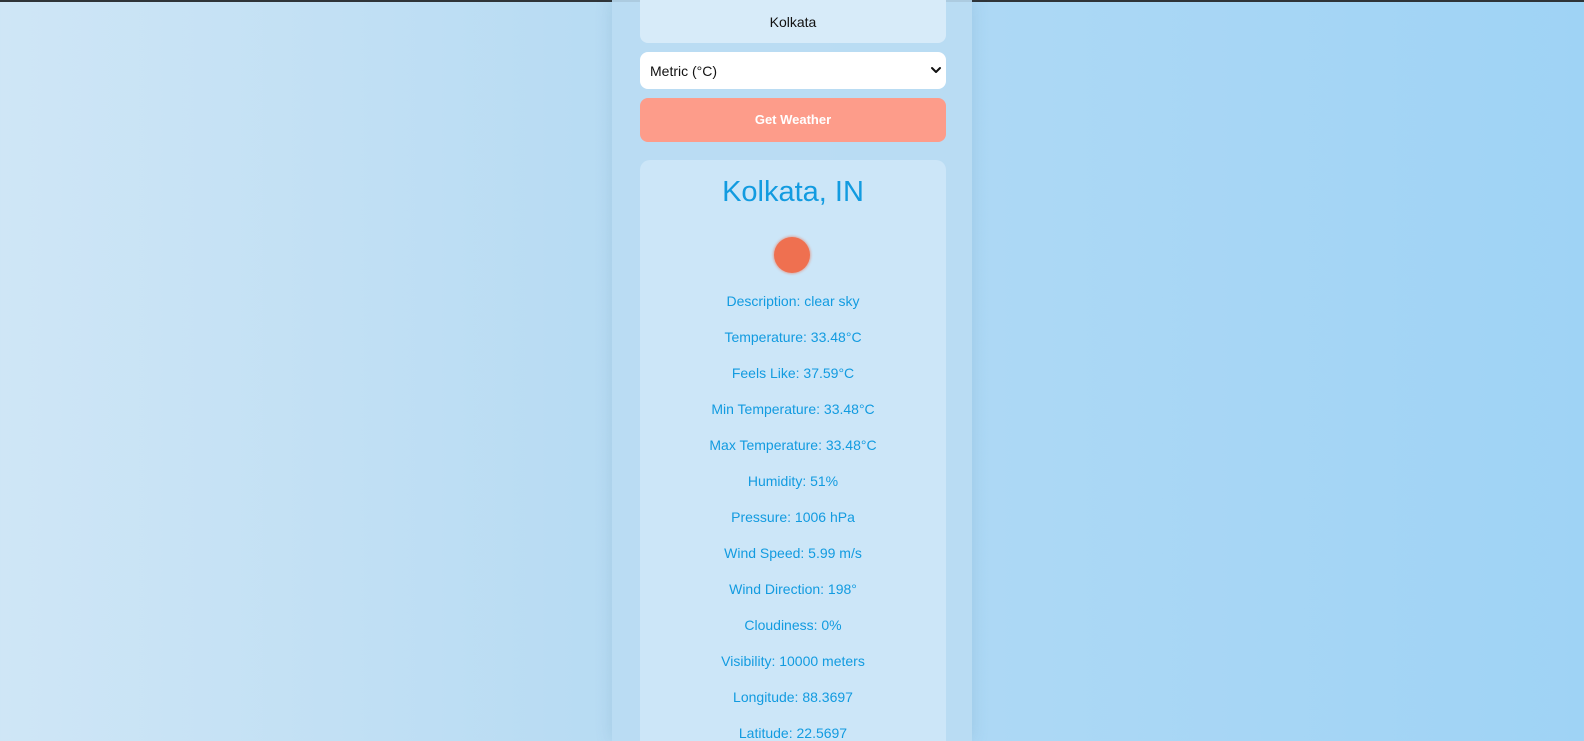 The height and width of the screenshot is (741, 1584). Describe the element at coordinates (793, 445) in the screenshot. I see `detail-max-temperature: Max Temperature: 33.48°C` at that location.